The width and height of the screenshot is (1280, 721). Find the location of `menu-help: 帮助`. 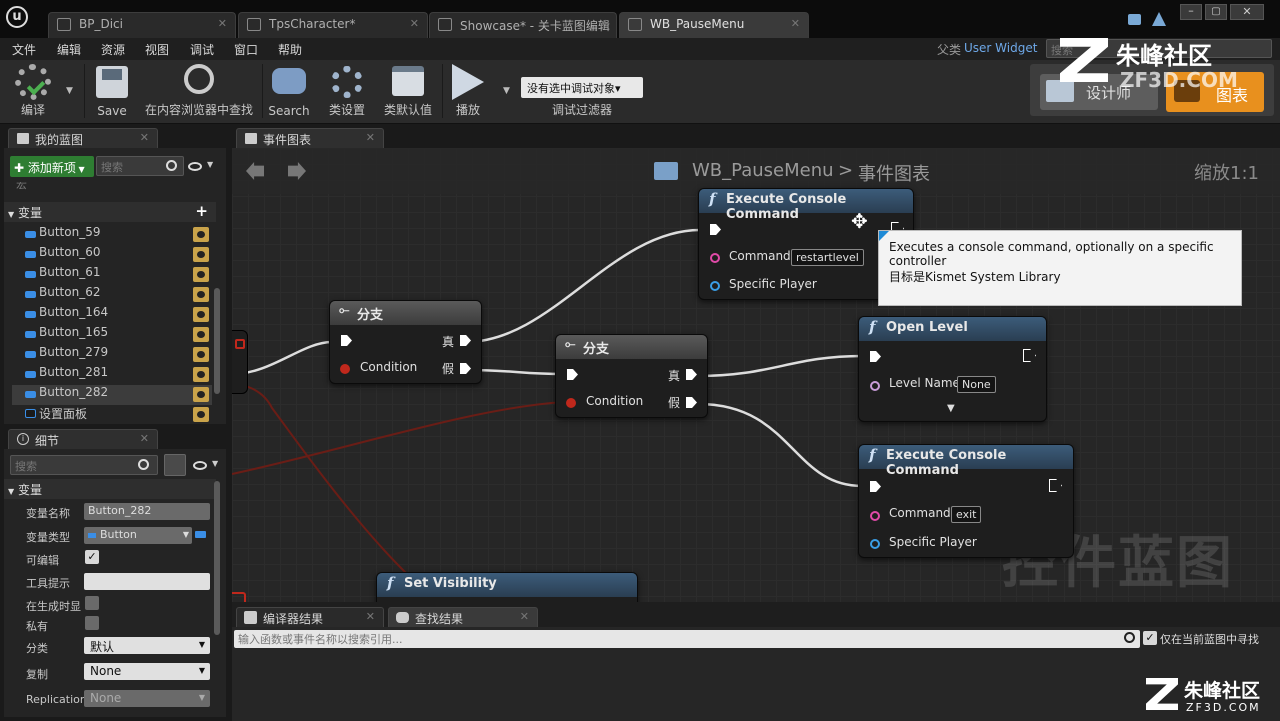

menu-help: 帮助 is located at coordinates (290, 49).